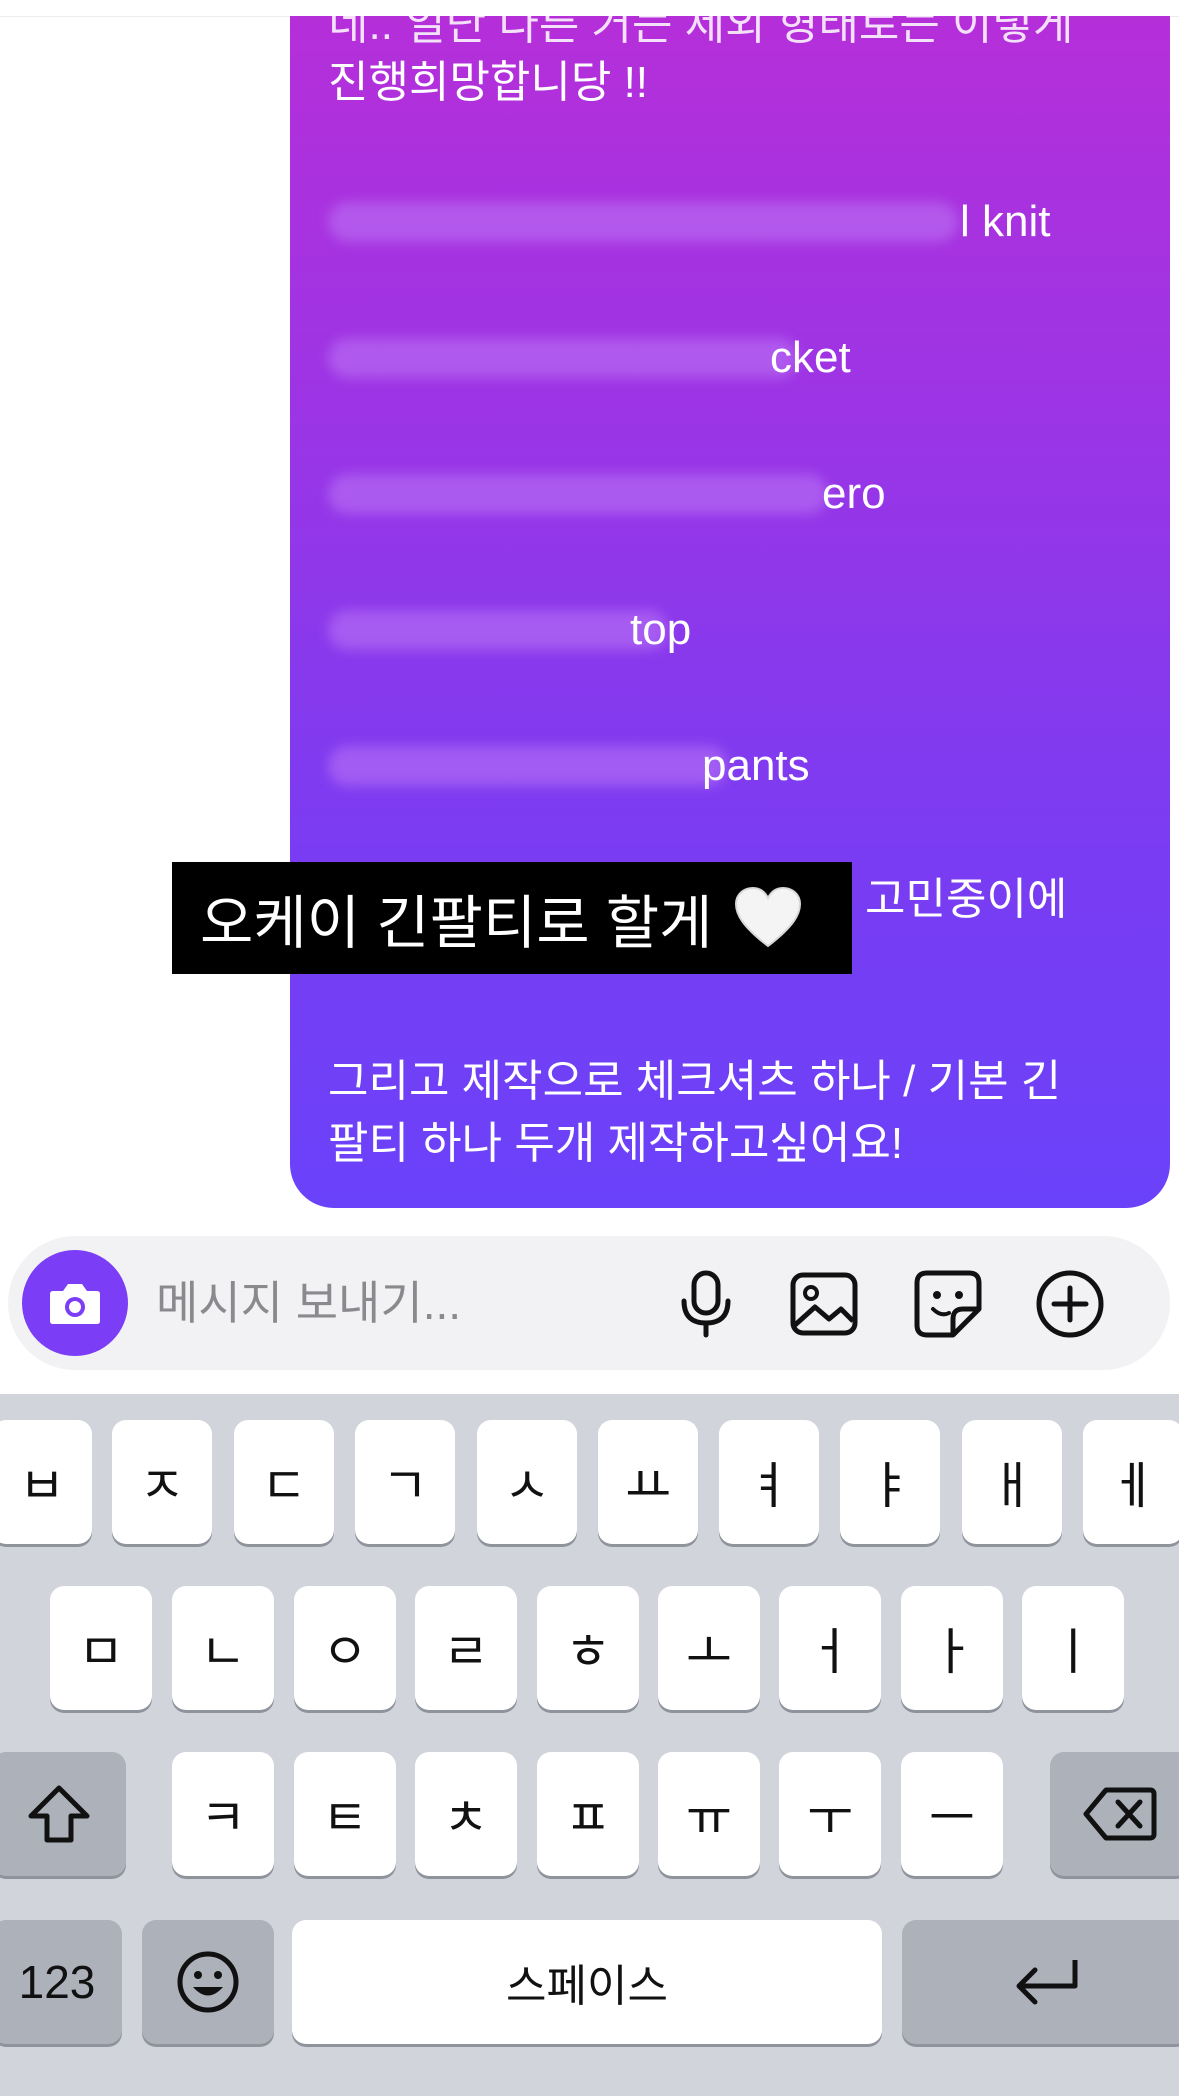  Describe the element at coordinates (345, 1648) in the screenshot. I see `key: ㅇ` at that location.